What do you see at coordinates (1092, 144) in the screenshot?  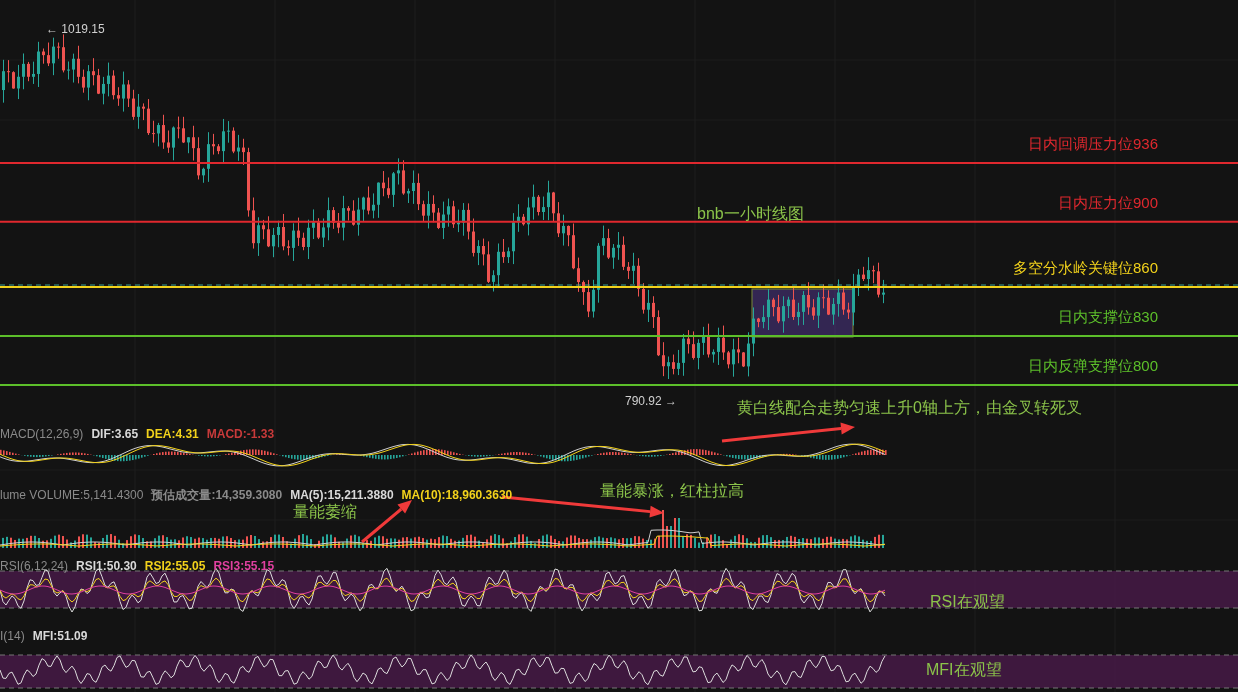 I see `price-level-label: 日内回调压力位936` at bounding box center [1092, 144].